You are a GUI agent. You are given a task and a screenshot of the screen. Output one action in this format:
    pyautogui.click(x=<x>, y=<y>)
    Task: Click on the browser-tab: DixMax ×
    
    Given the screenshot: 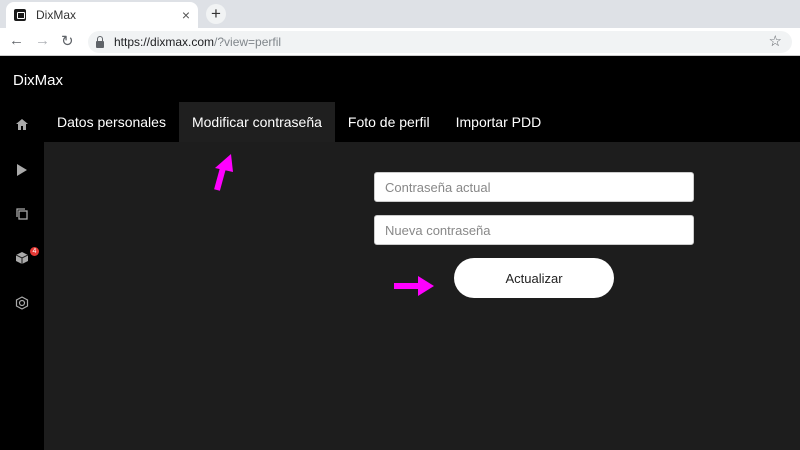 What is the action you would take?
    pyautogui.click(x=102, y=15)
    